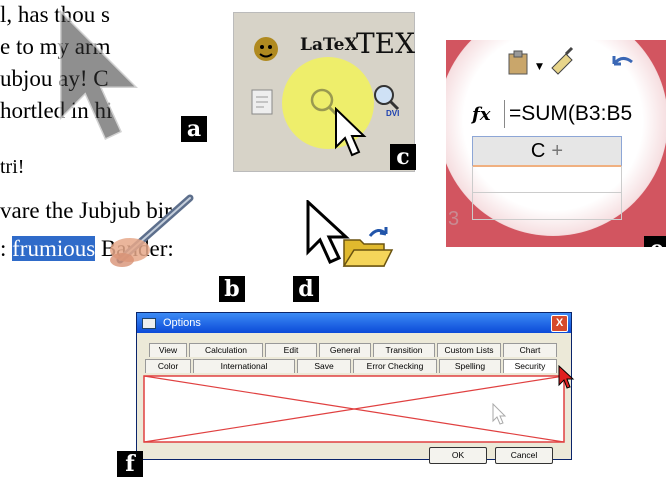 The width and height of the screenshot is (666, 481). I want to click on crosshair-cursor-icon: +, so click(557, 151).